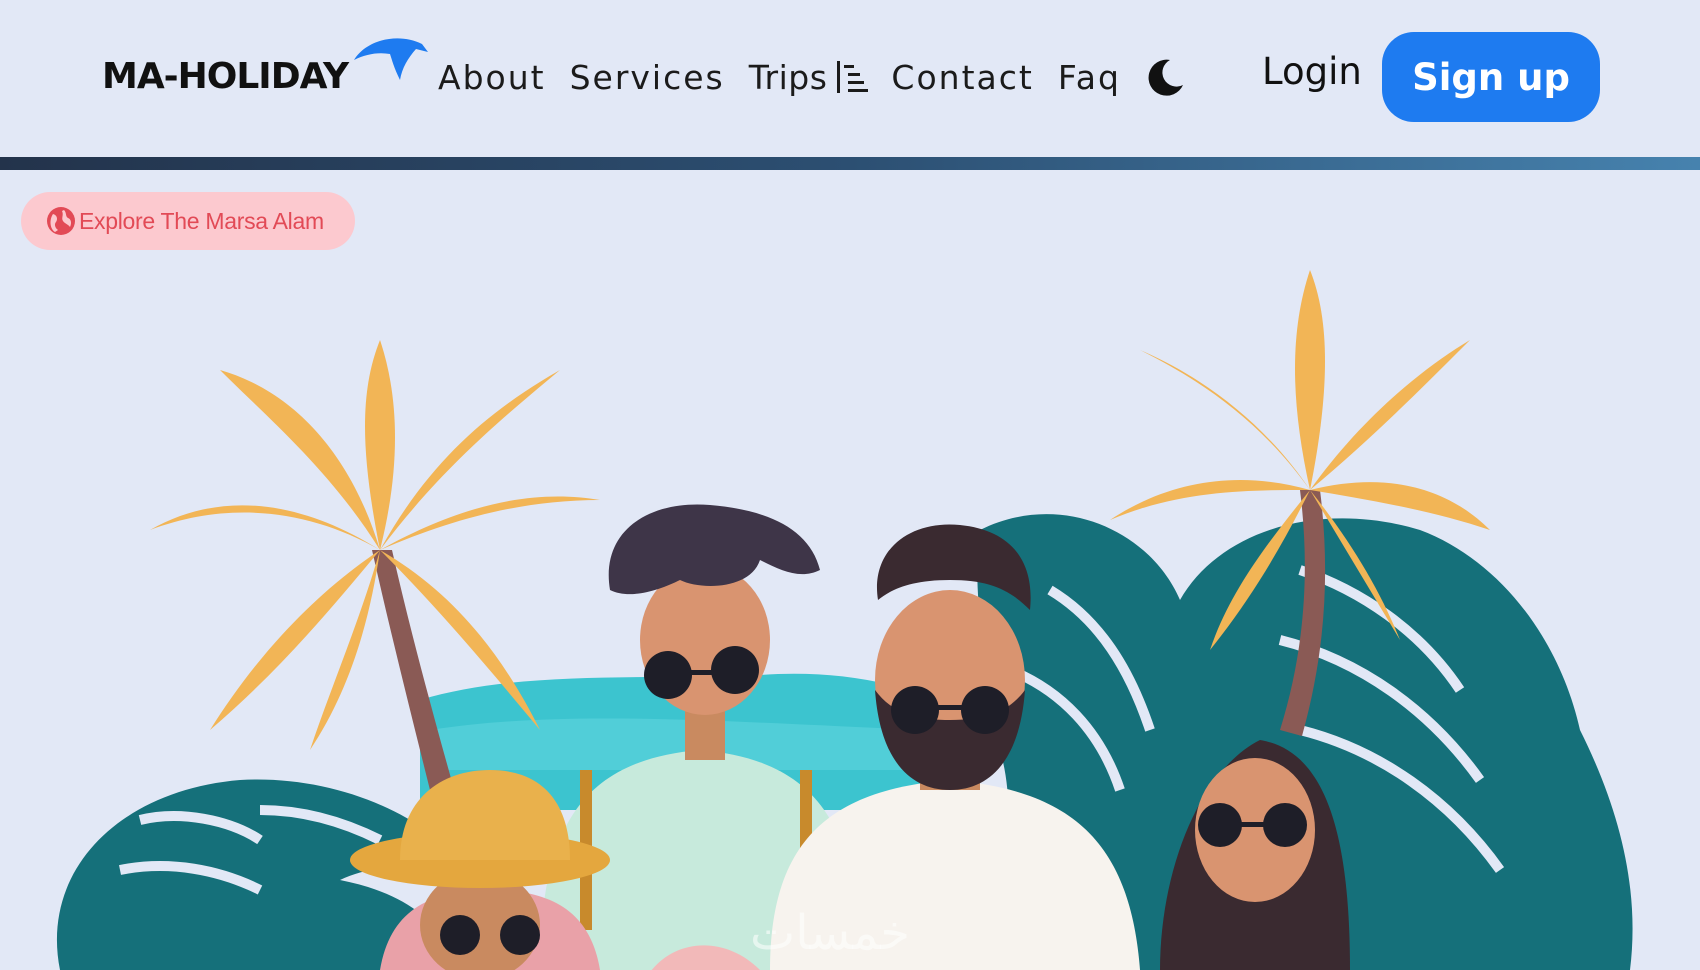 The width and height of the screenshot is (1700, 970). I want to click on nav-trips: Trips, so click(810, 77).